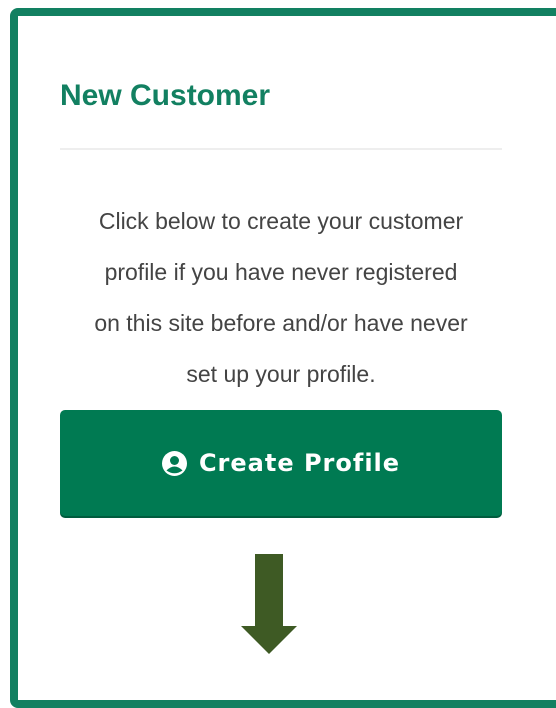 The image size is (556, 708). I want to click on user-circle-icon, so click(174, 463).